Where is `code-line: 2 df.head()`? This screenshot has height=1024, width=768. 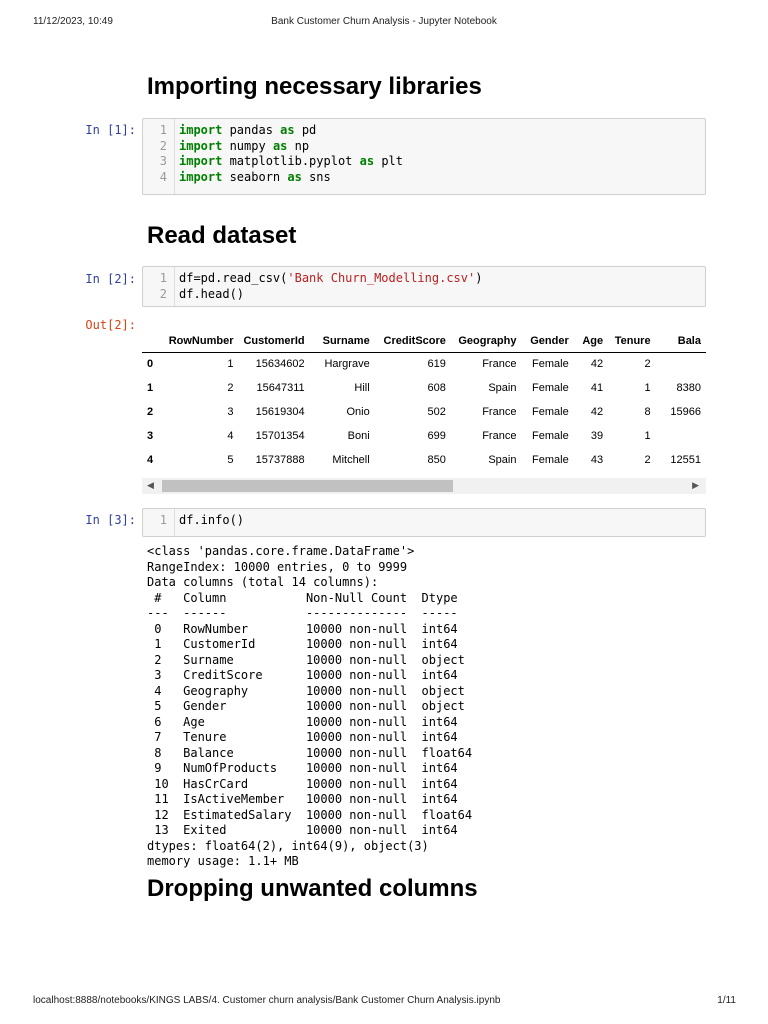
code-line: 2 df.head() is located at coordinates (424, 295).